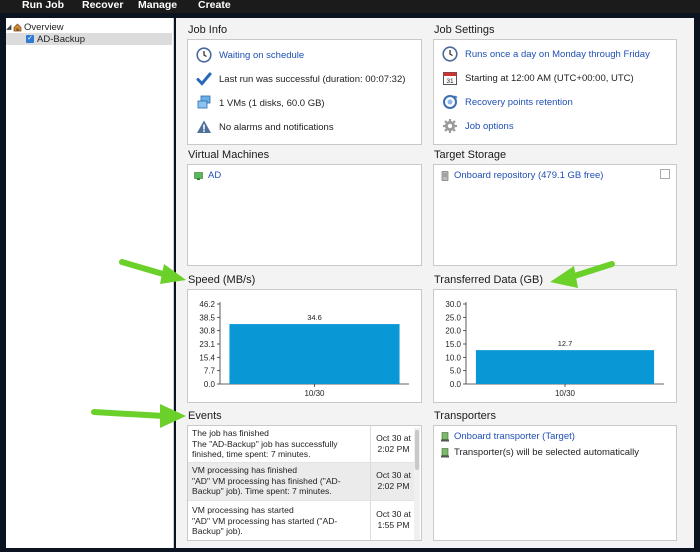 This screenshot has width=700, height=552. I want to click on checkmark-icon, so click(204, 79).